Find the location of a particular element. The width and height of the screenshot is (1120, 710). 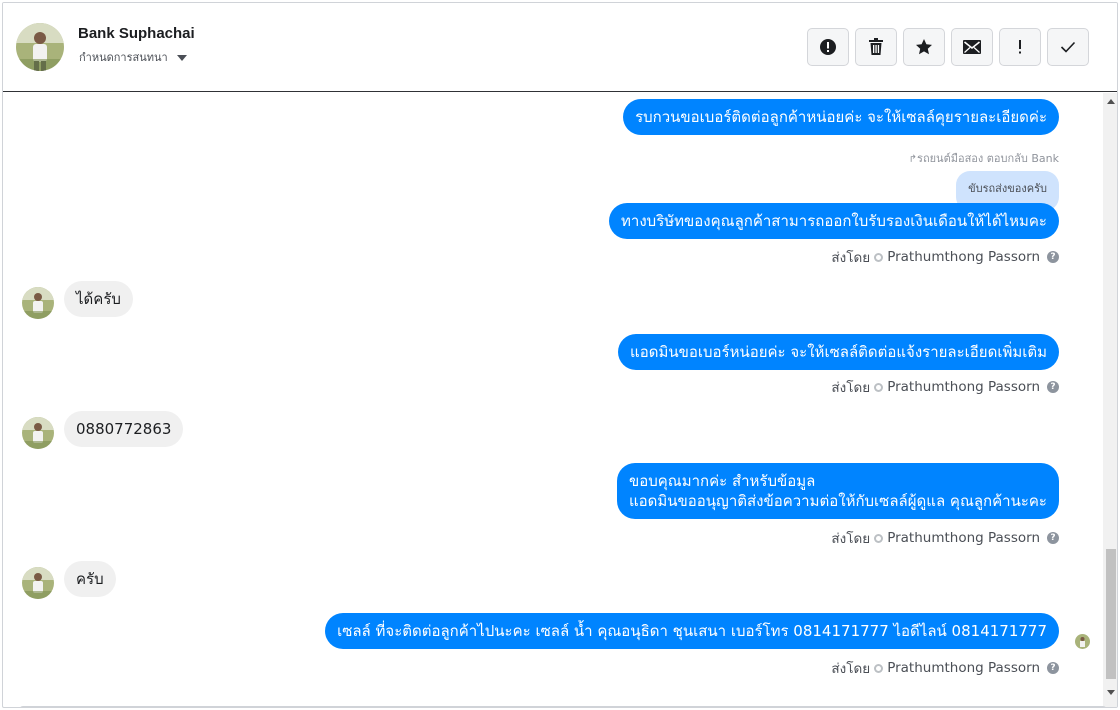

alert-circle-icon is located at coordinates (828, 47).